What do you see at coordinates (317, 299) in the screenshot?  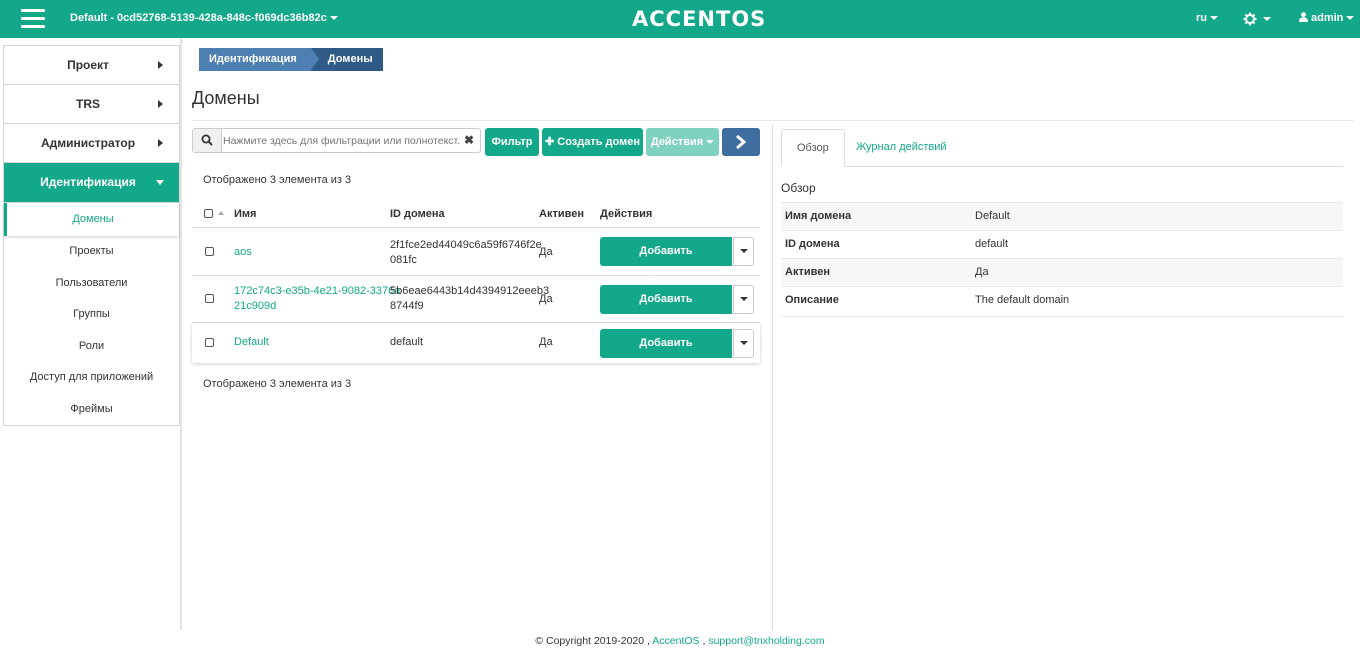 I see `domain-name-link: 172c74c3-e35b-4e21-9082-3376a 21c909d` at bounding box center [317, 299].